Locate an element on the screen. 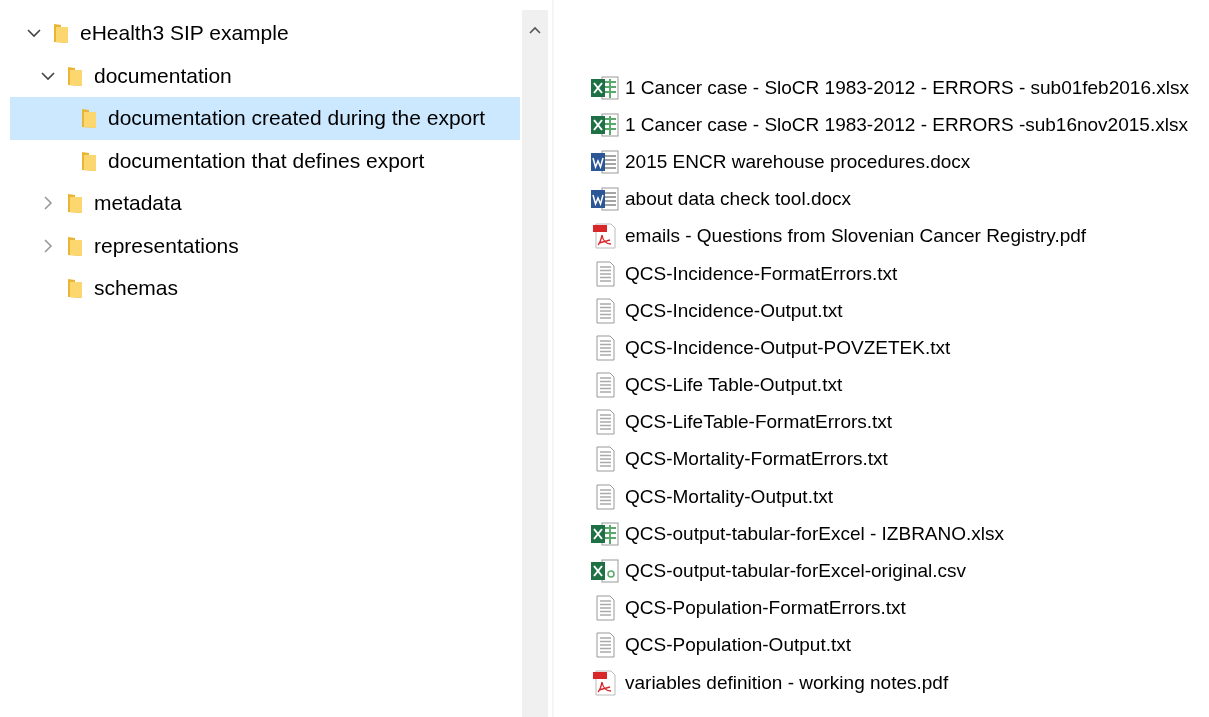  tree-item: representations is located at coordinates (265, 245).